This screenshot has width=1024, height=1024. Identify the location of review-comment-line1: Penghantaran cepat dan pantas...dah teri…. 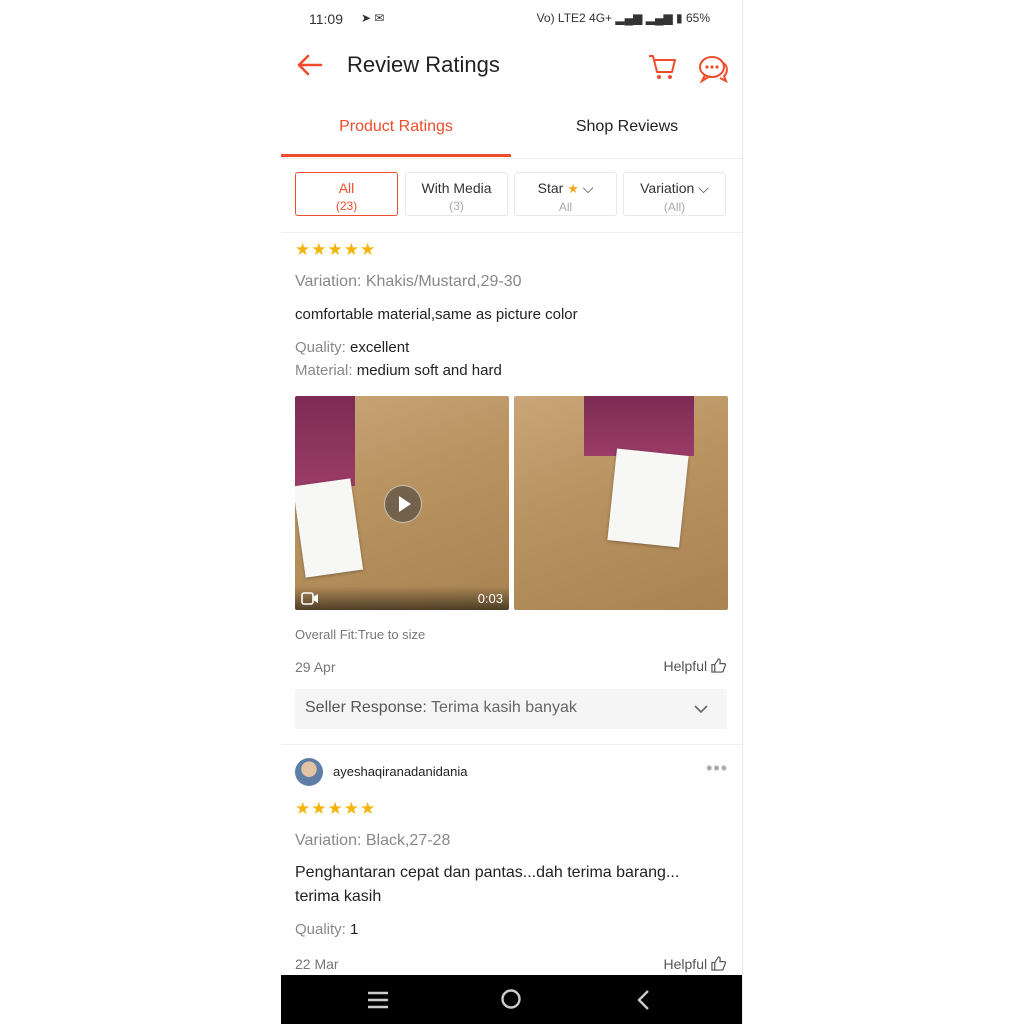
(487, 872).